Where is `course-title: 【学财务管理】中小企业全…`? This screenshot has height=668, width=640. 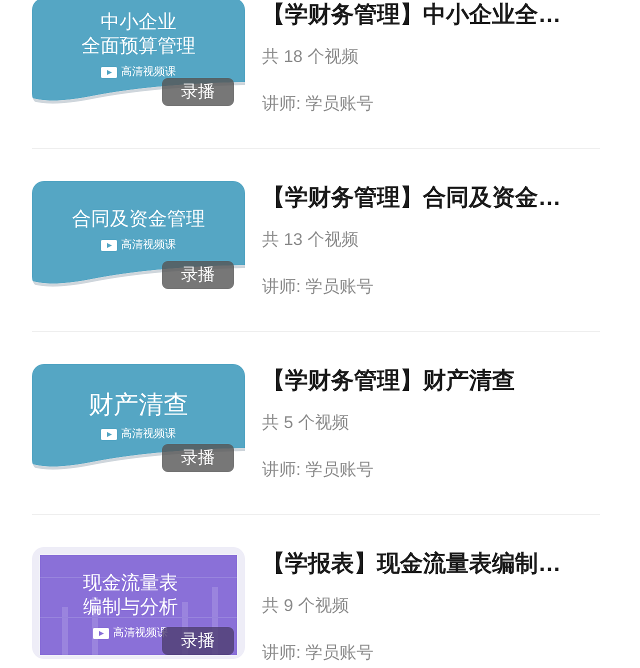 course-title: 【学财务管理】中小企业全… is located at coordinates (411, 14).